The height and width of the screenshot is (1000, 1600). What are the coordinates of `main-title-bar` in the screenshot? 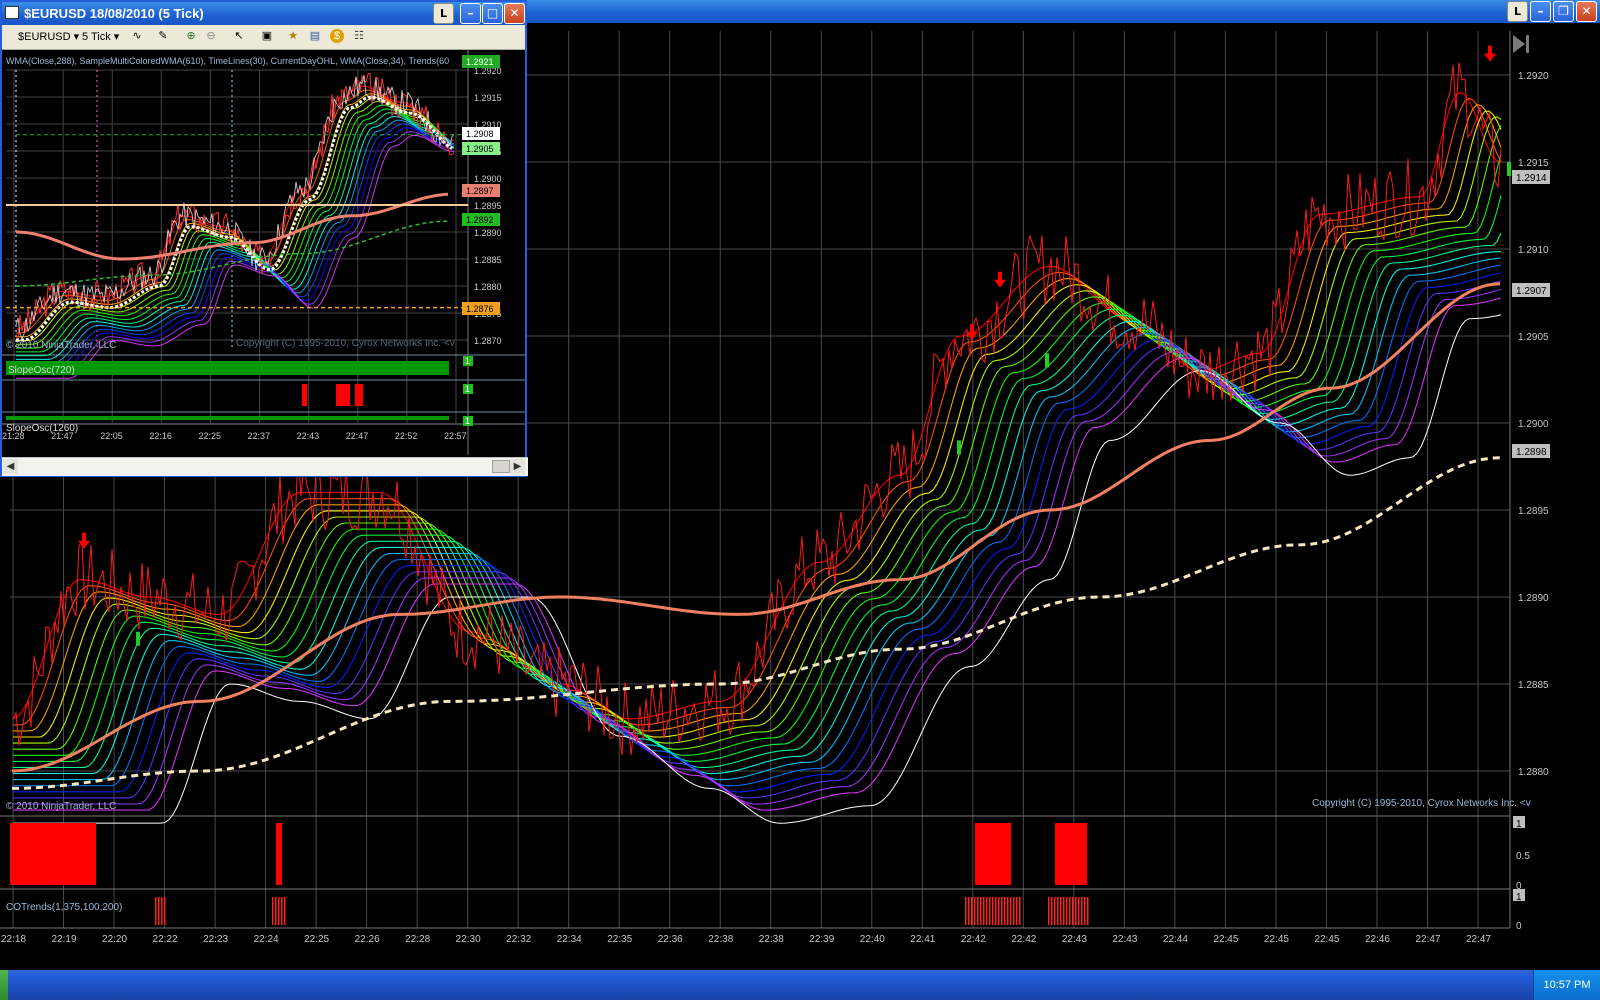 It's located at (1060, 11).